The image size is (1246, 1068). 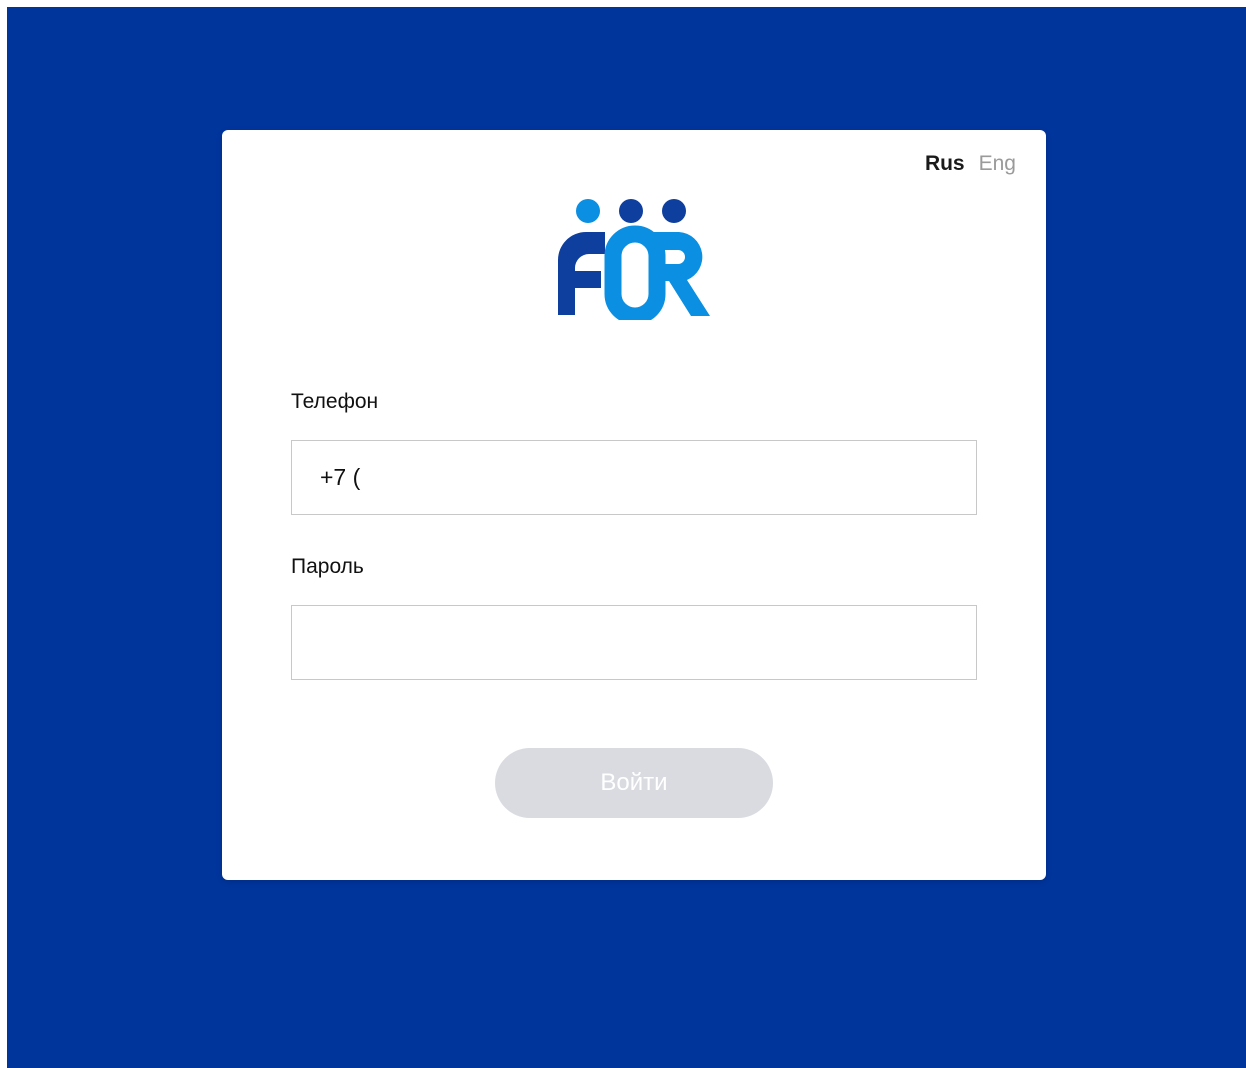 I want to click on password-label: Пароль, so click(x=327, y=566).